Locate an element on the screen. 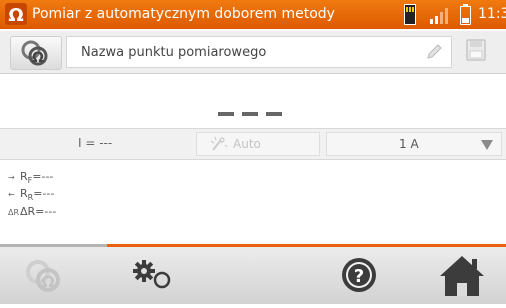 The height and width of the screenshot is (308, 506). auto-button: Auto is located at coordinates (258, 144).